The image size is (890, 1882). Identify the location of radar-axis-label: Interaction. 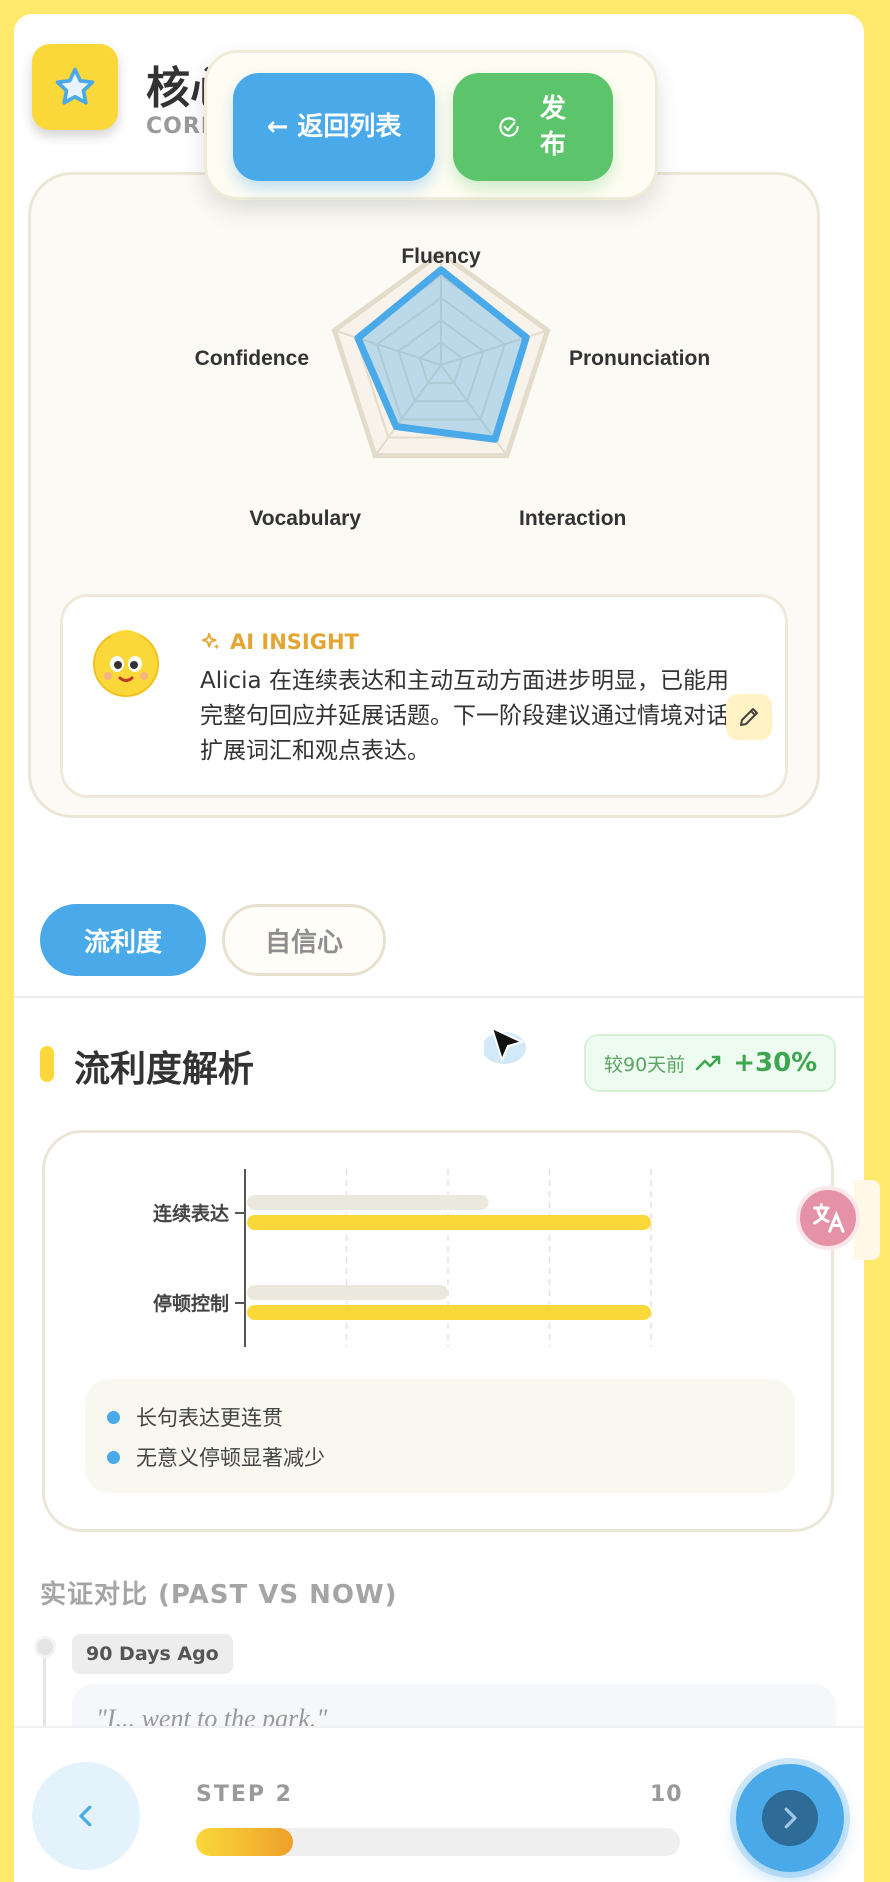
(572, 518).